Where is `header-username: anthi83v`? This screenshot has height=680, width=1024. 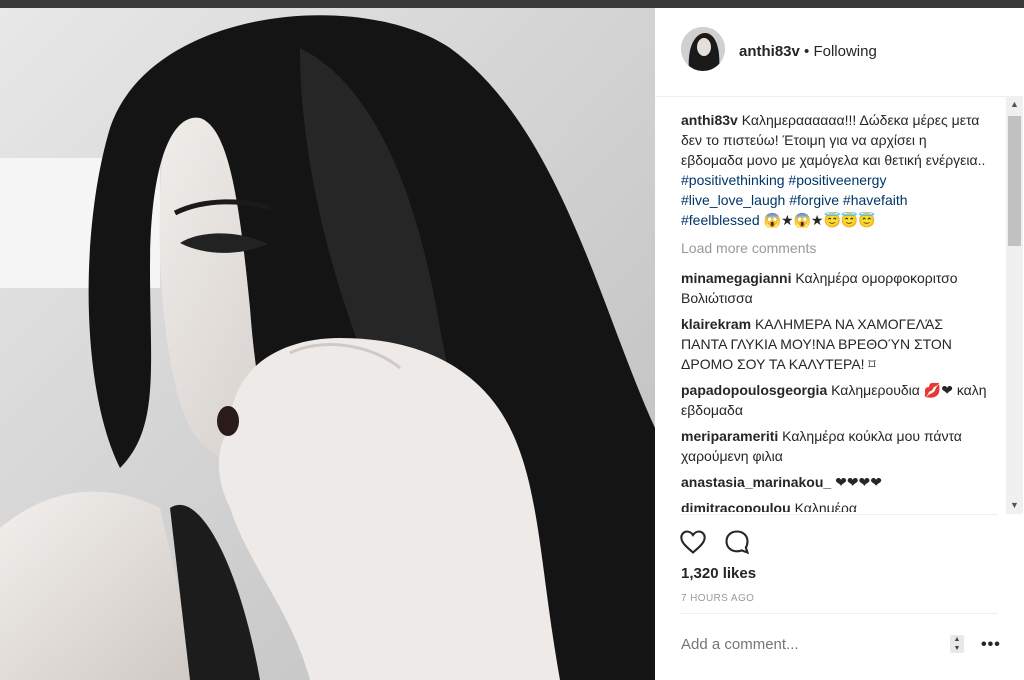
header-username: anthi83v is located at coordinates (769, 51).